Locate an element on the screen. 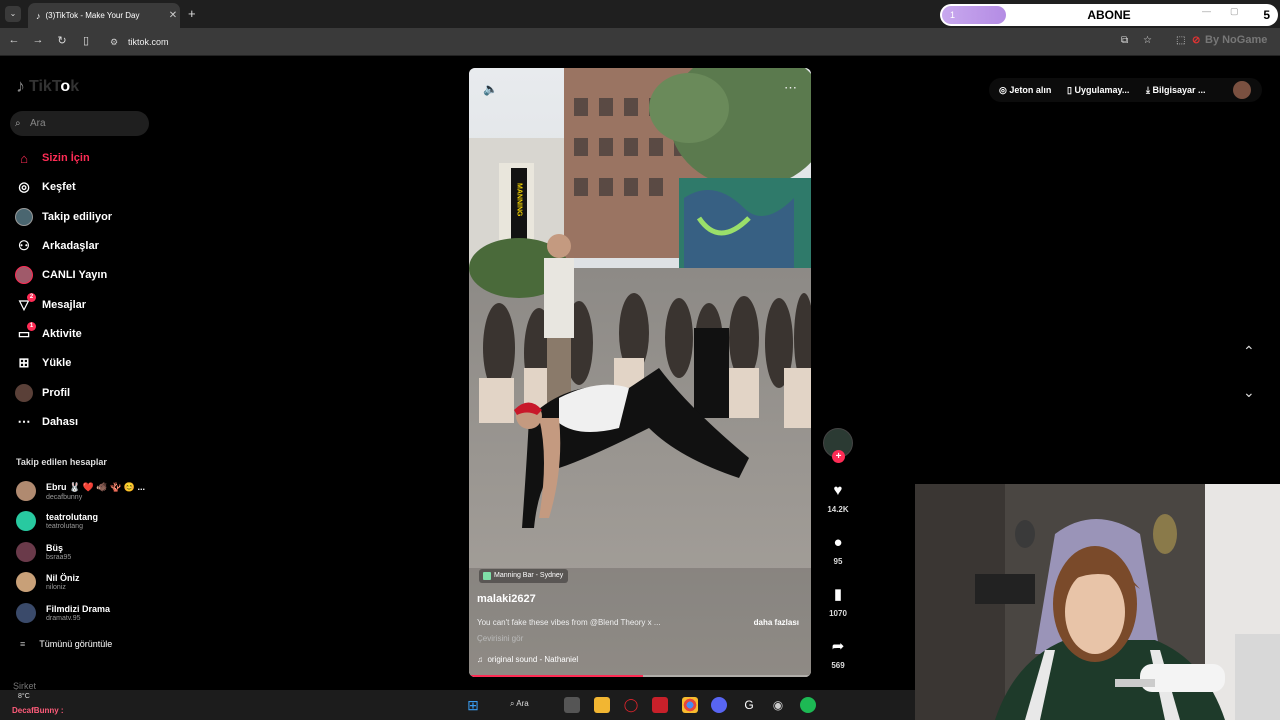  coin-icon: ◎ is located at coordinates (1003, 90).